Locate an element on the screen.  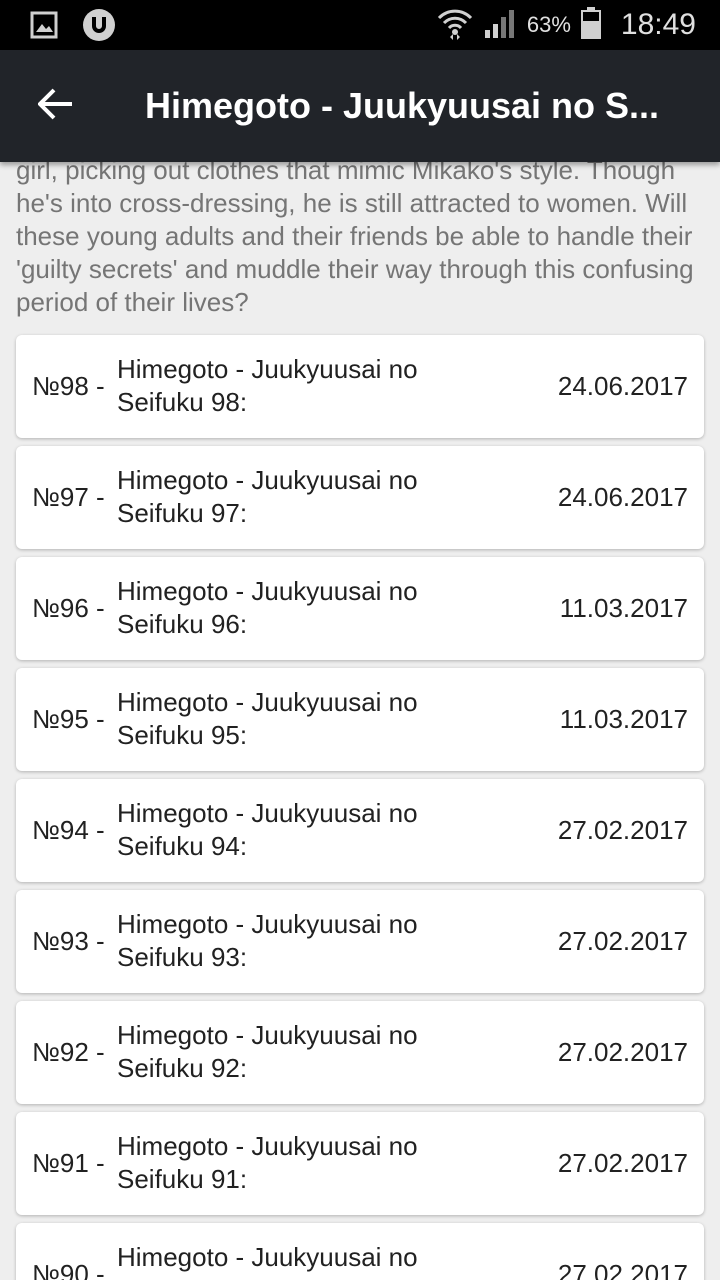
image-icon is located at coordinates (44, 27).